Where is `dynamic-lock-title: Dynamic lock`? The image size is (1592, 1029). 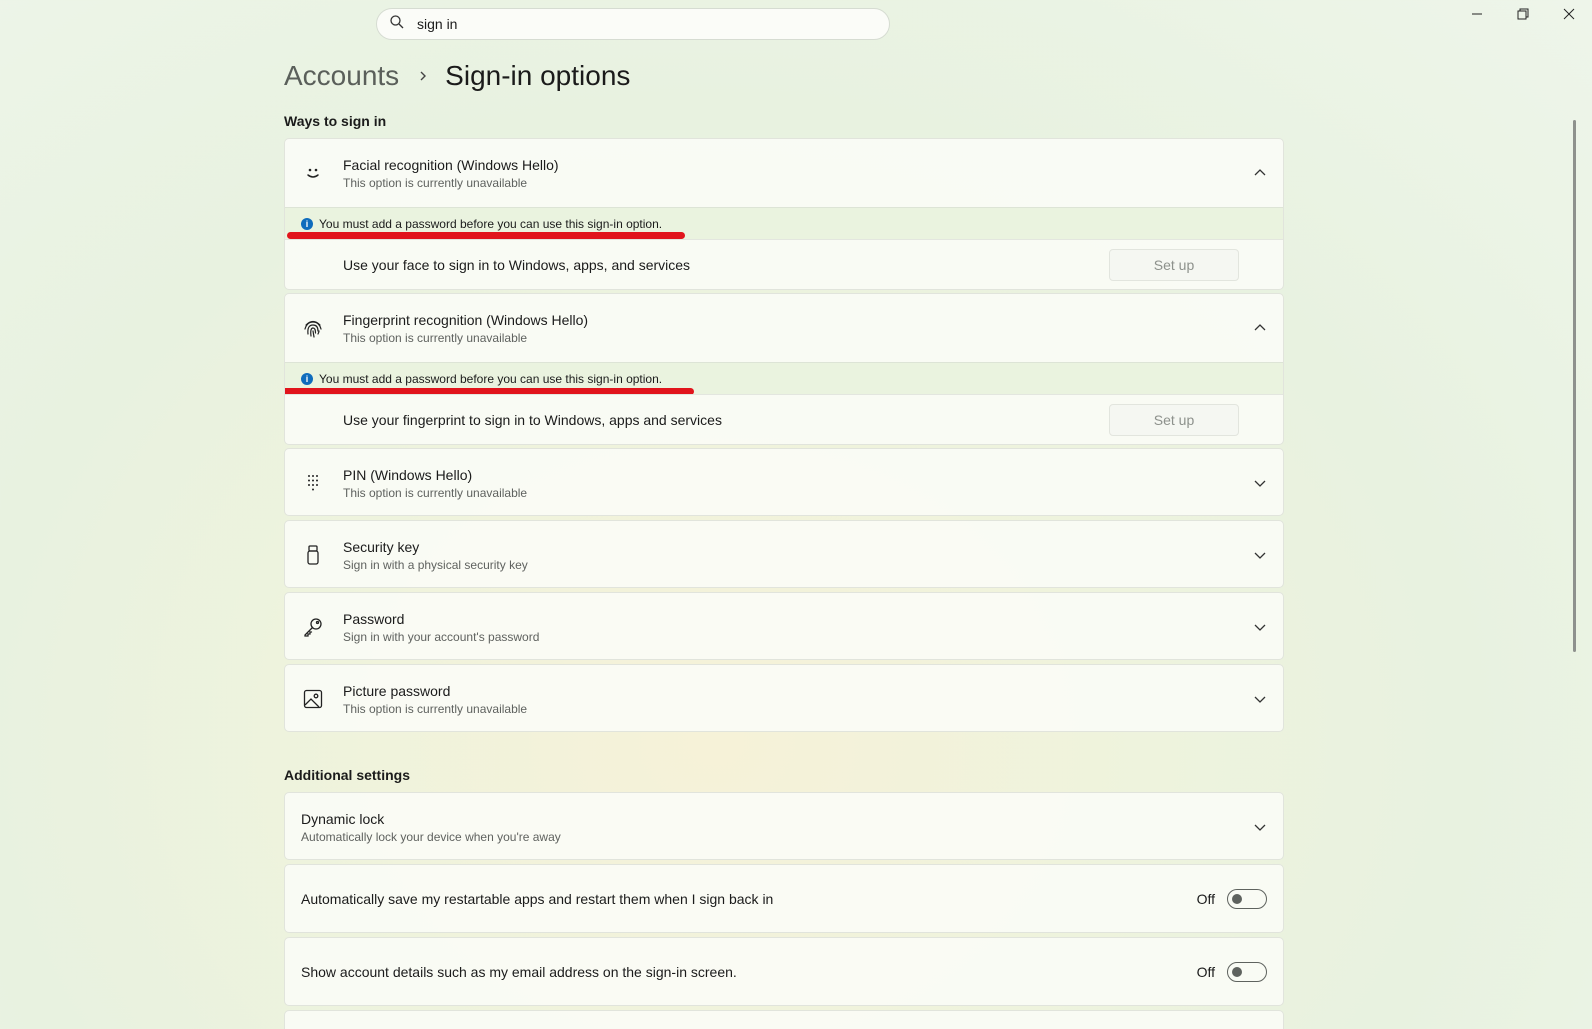 dynamic-lock-title: Dynamic lock is located at coordinates (343, 819).